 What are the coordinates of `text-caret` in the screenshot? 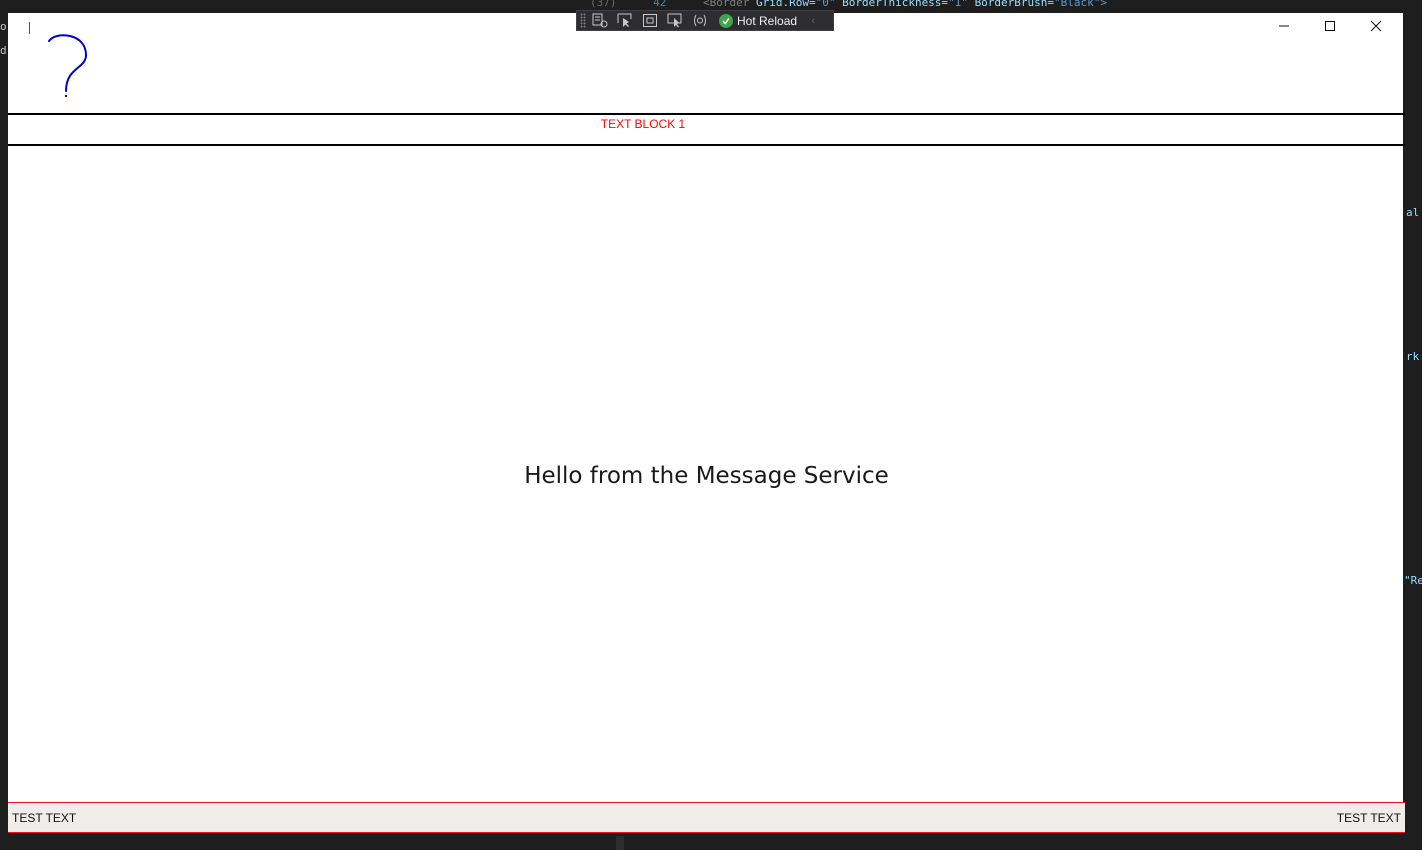 It's located at (29, 28).